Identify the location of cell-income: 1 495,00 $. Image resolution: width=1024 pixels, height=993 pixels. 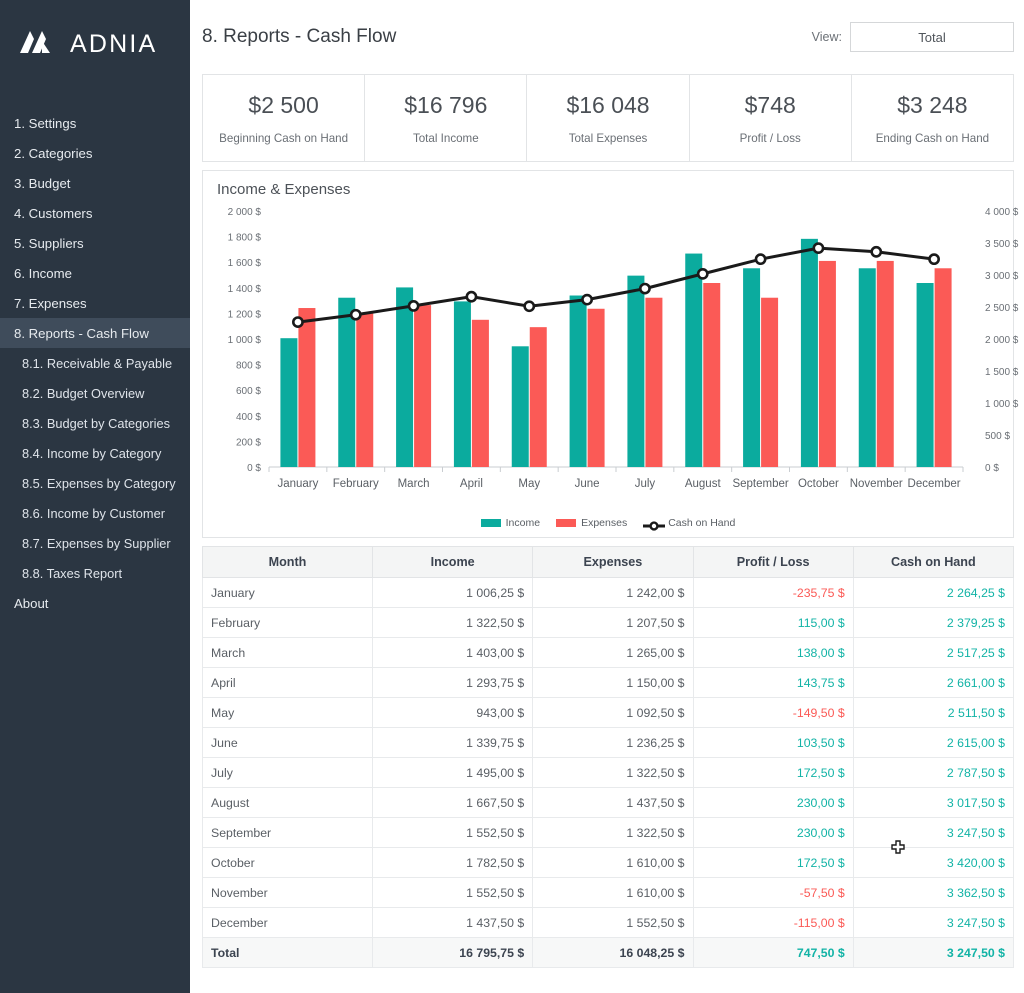
(452, 772).